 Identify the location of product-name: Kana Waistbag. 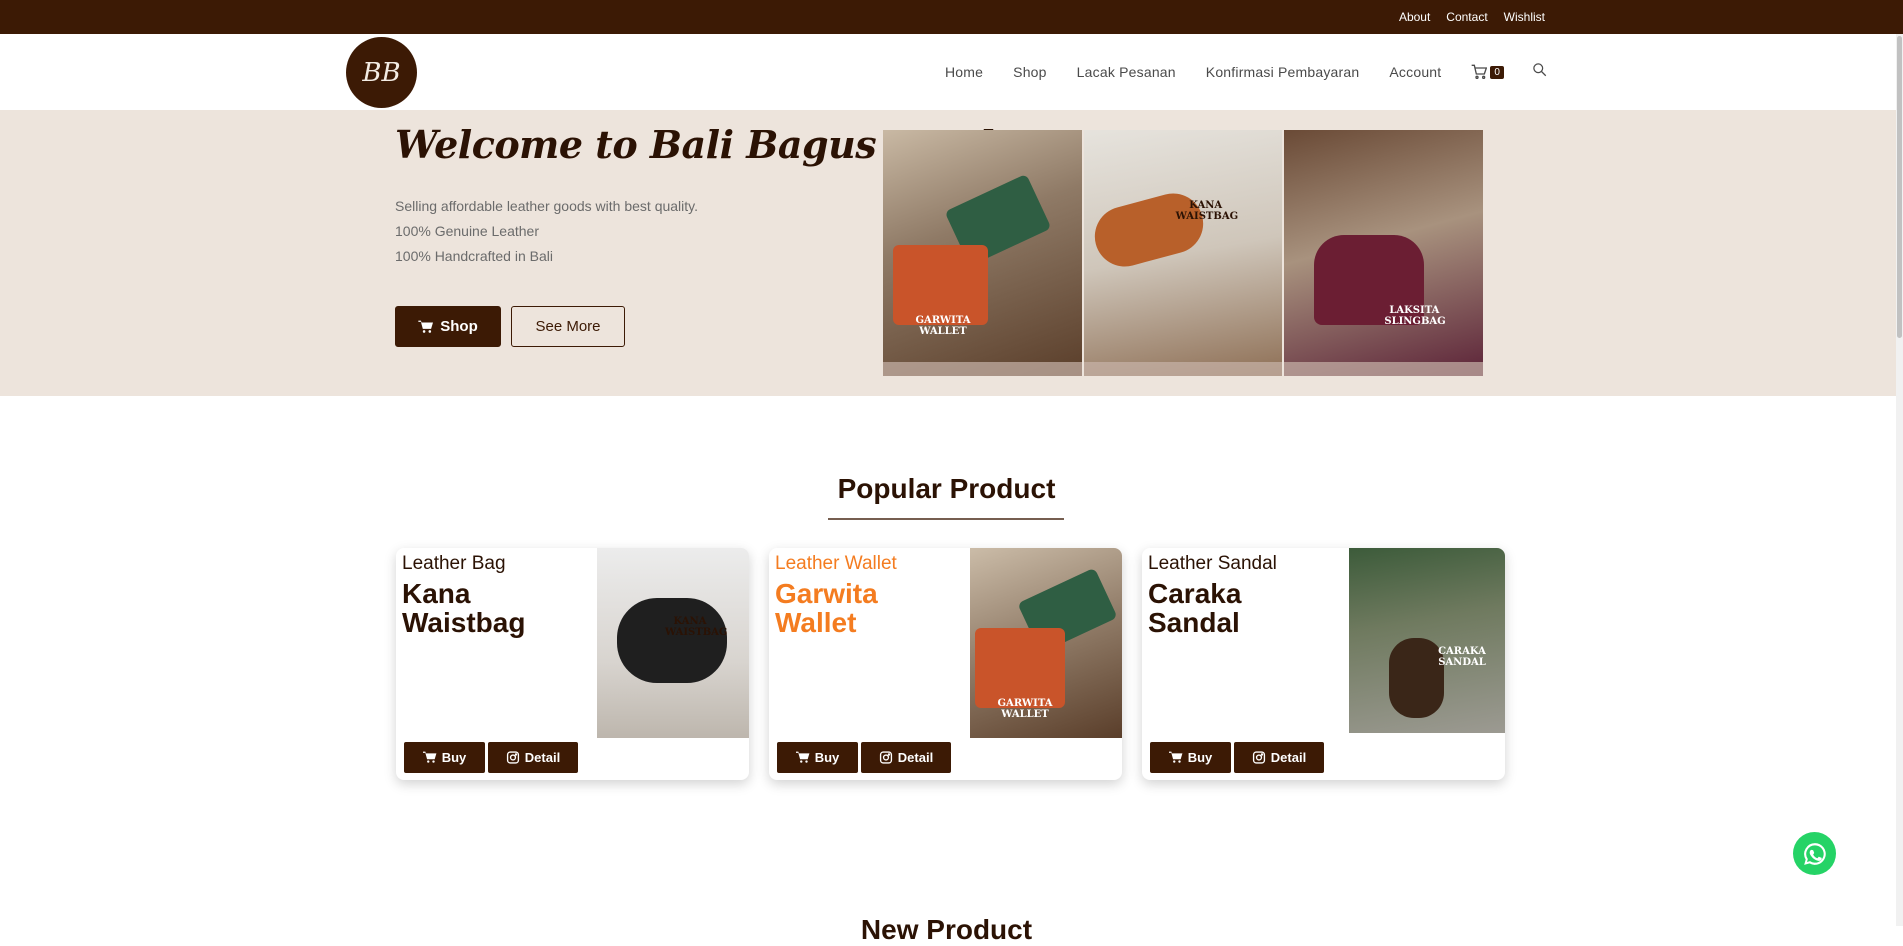
(464, 608).